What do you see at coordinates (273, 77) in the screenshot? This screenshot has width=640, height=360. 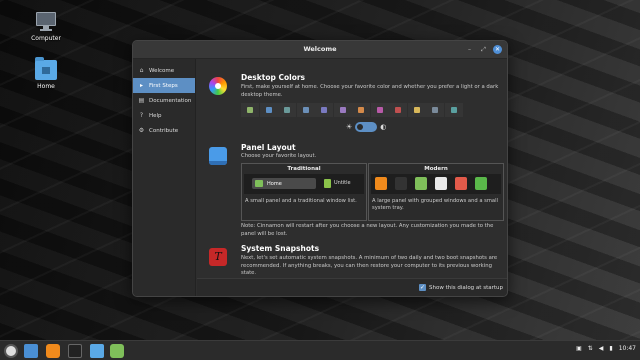 I see `desktop-colors-title: Desktop Colors` at bounding box center [273, 77].